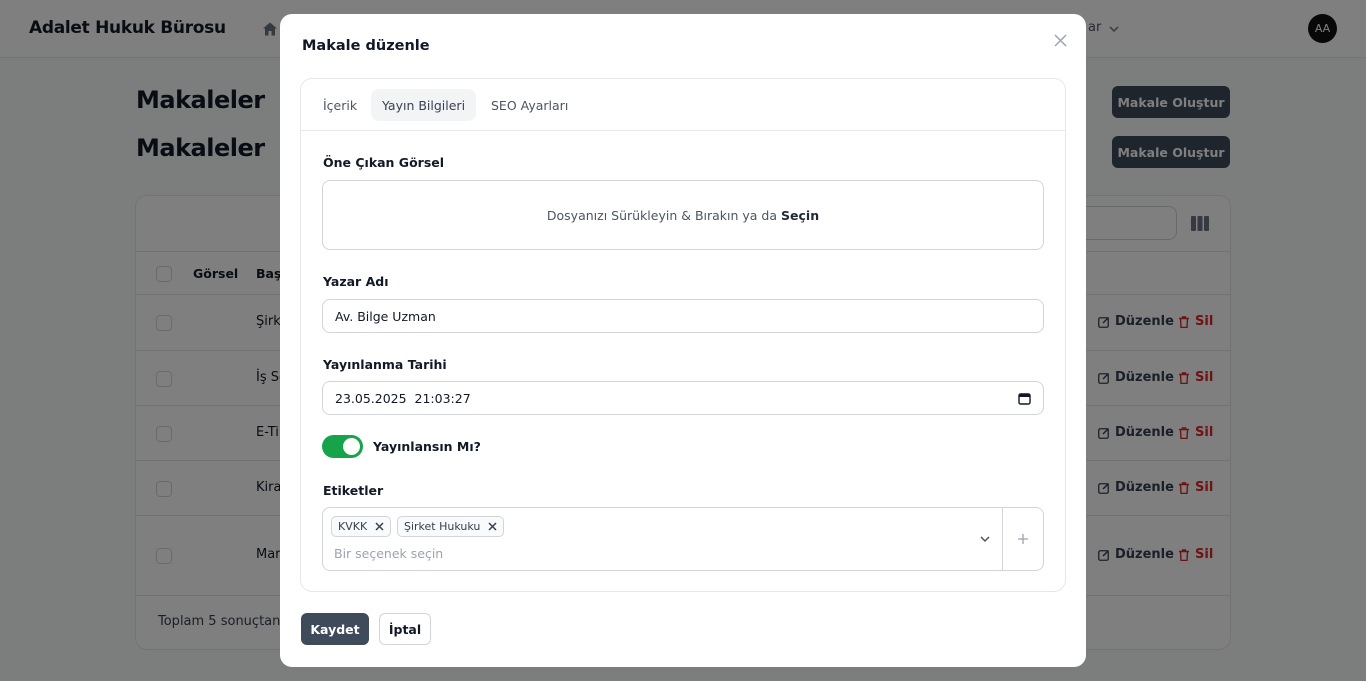  Describe the element at coordinates (356, 281) in the screenshot. I see `author-label: Yazar Adı` at that location.